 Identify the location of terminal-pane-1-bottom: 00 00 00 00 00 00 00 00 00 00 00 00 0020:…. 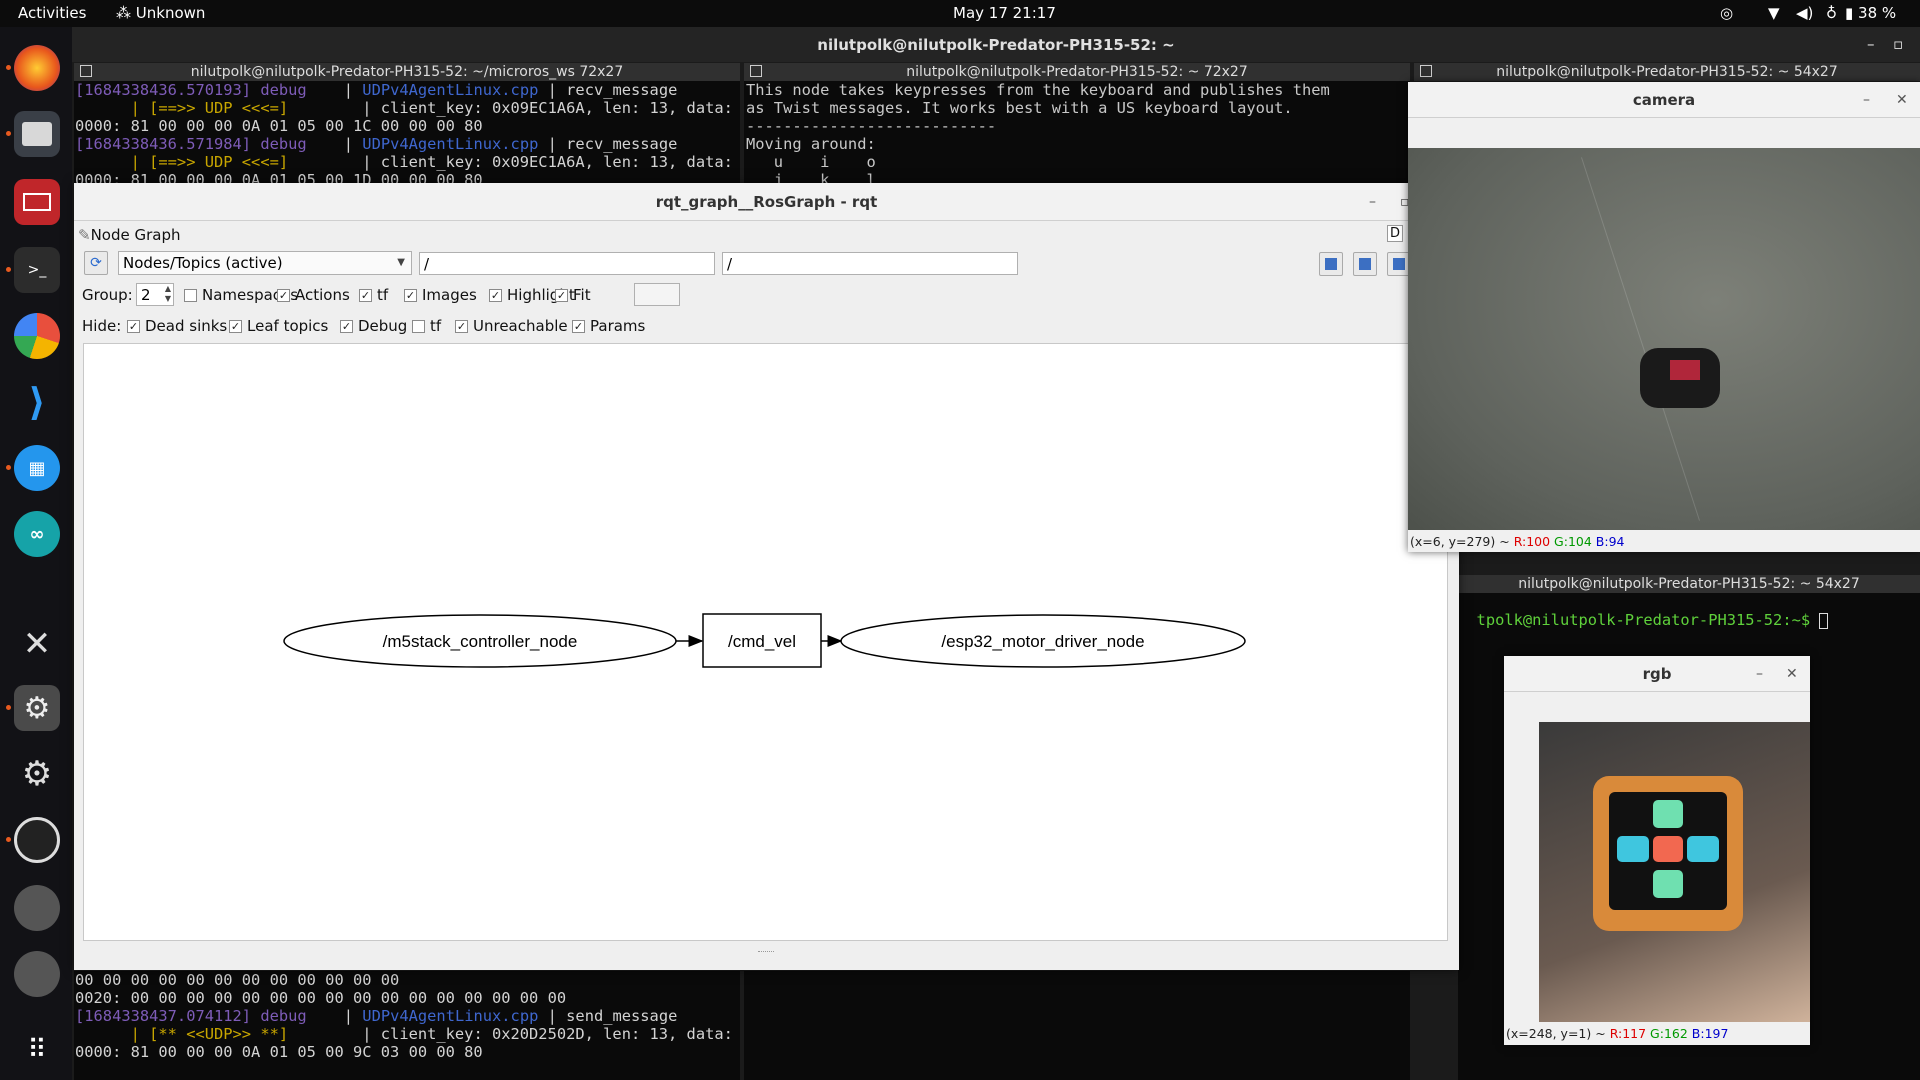
(407, 1025).